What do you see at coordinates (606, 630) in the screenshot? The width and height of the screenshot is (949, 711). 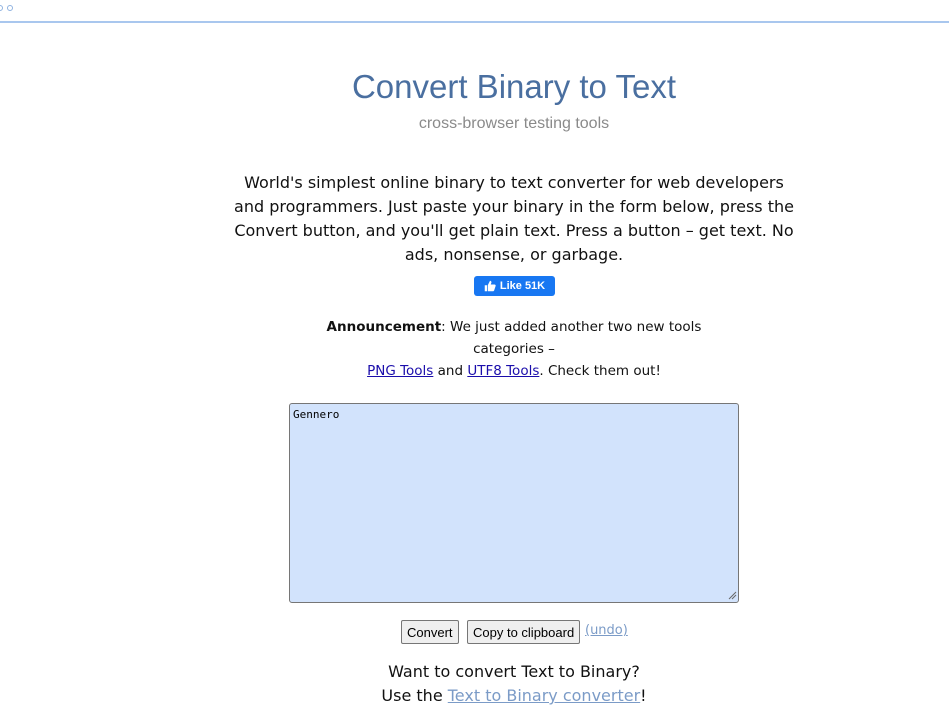 I see `undo-link: (undo)` at bounding box center [606, 630].